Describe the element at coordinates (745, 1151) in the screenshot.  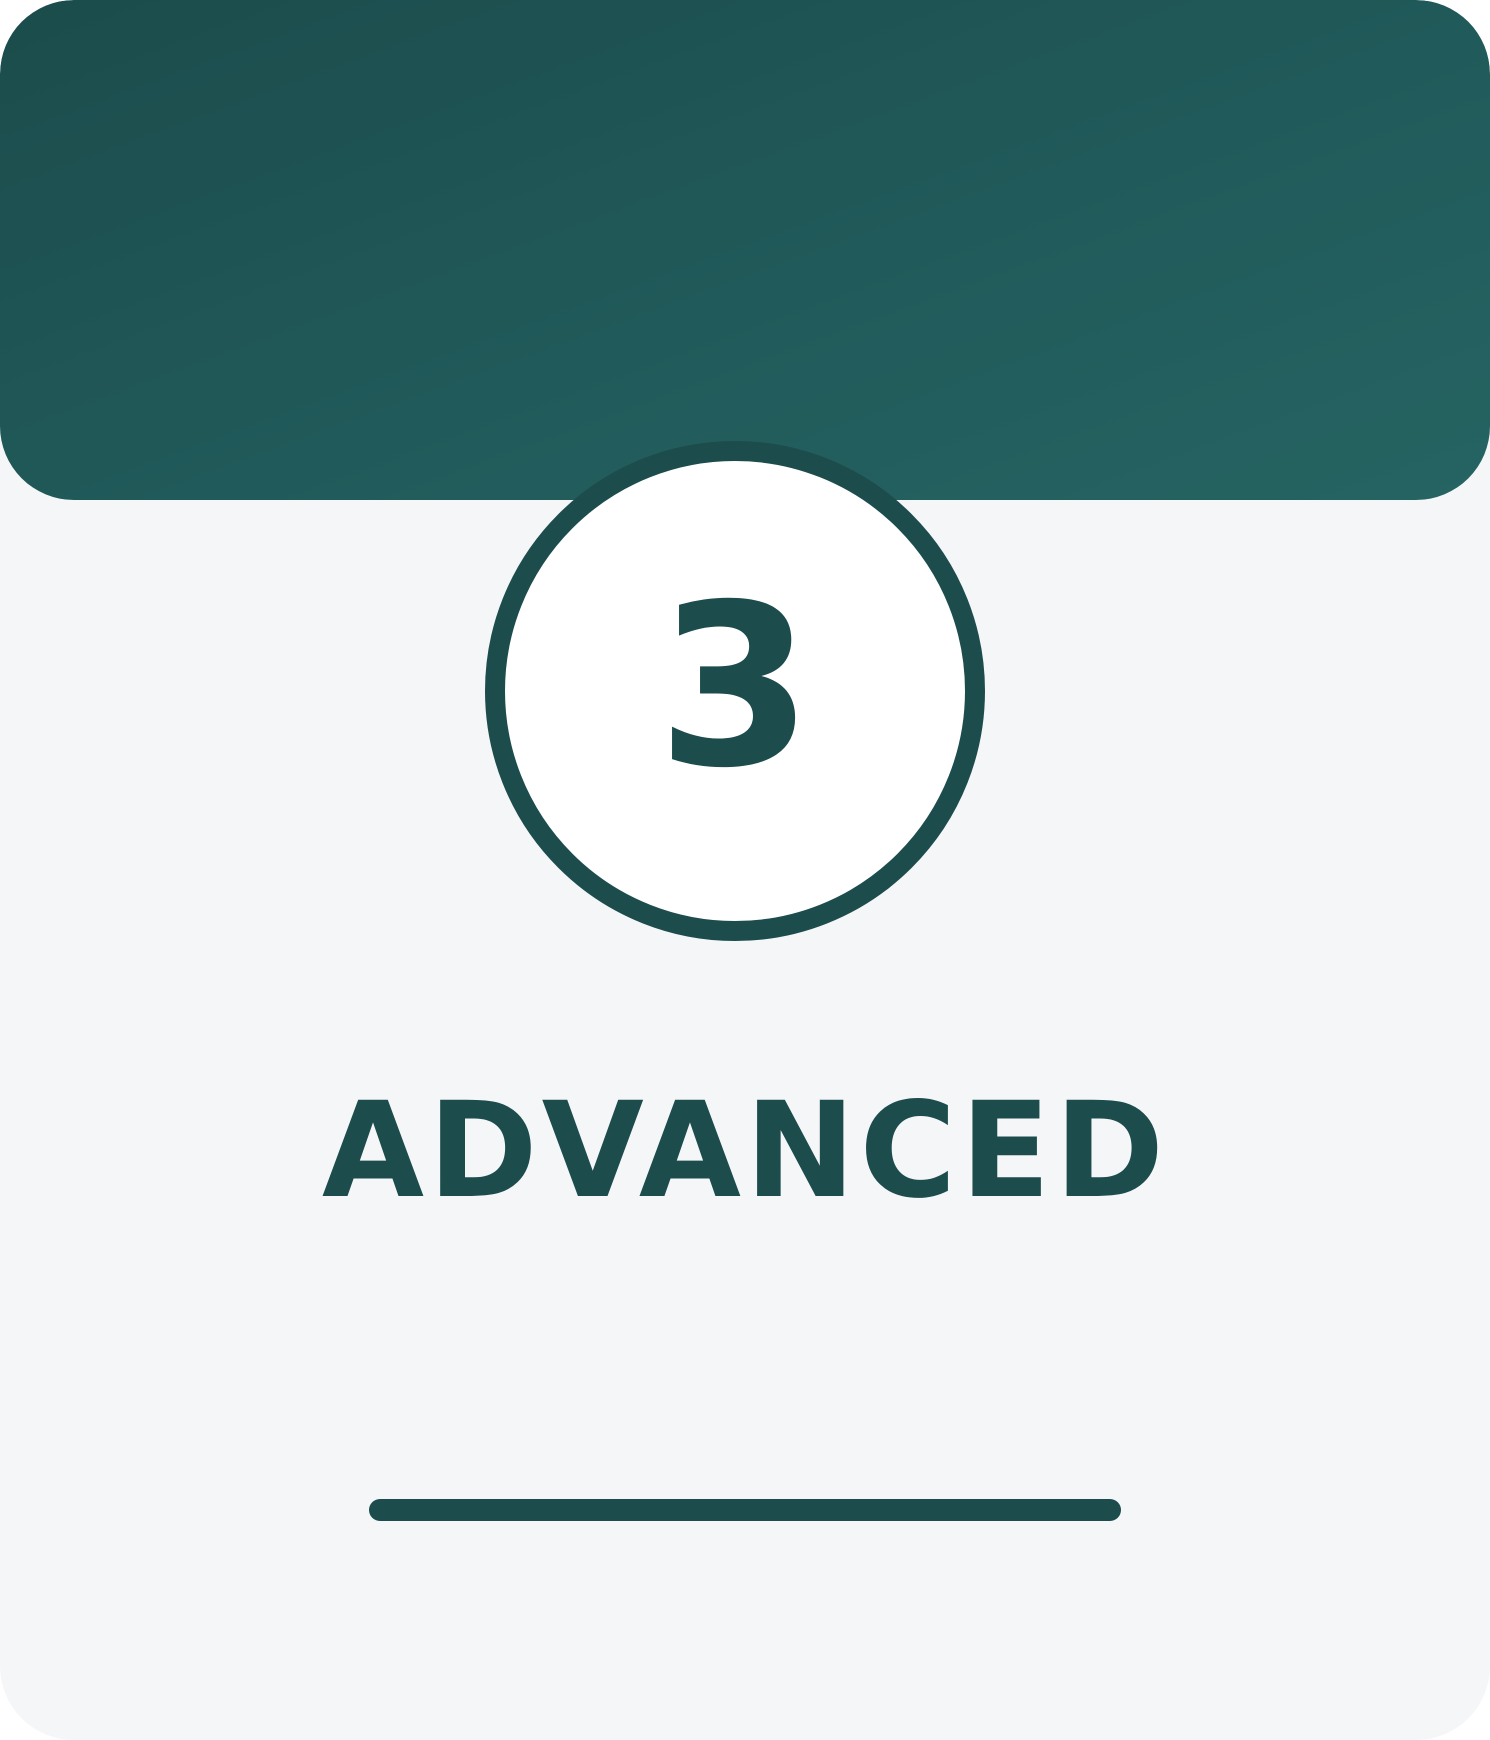
I see `level-title: ADVANCED` at that location.